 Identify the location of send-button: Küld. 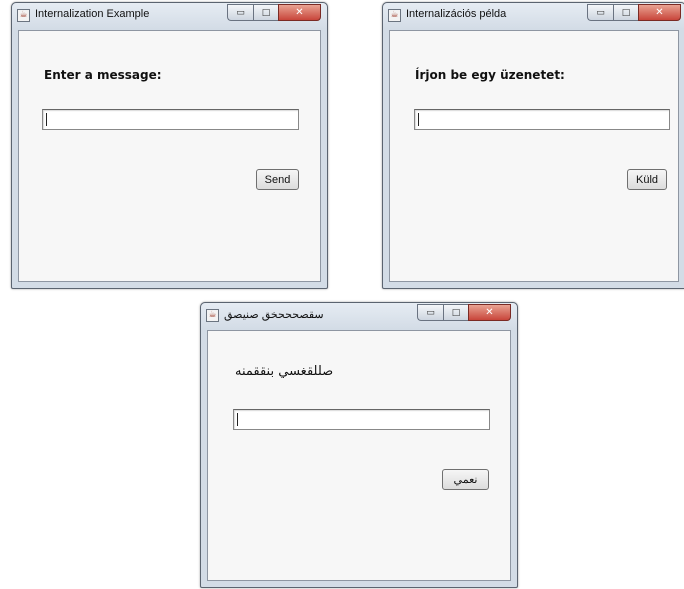
(647, 179).